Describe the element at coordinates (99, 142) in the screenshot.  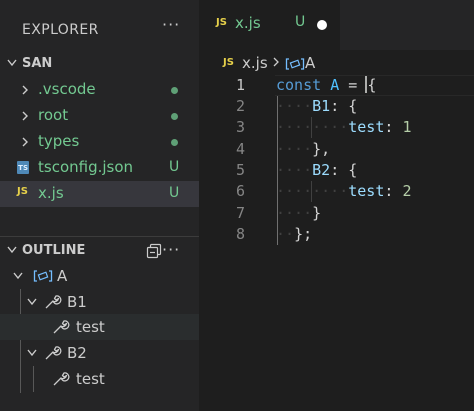
I see `tree-item-types: types` at that location.